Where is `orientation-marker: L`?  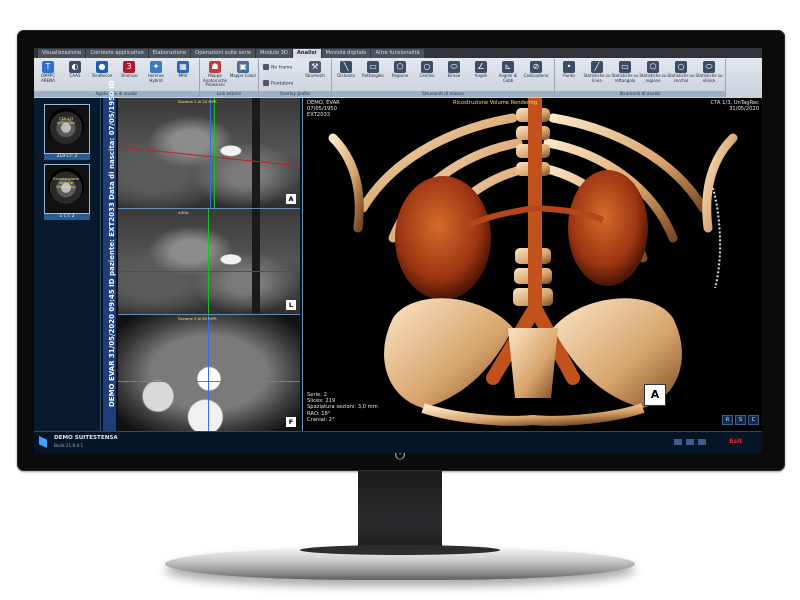
orientation-marker: L is located at coordinates (291, 305).